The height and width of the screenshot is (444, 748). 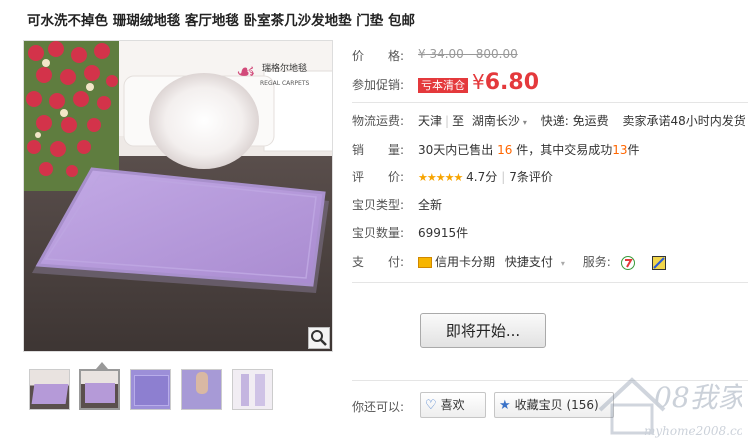 What do you see at coordinates (284, 68) in the screenshot?
I see `brand-logo-text: 瑞格尔地毯` at bounding box center [284, 68].